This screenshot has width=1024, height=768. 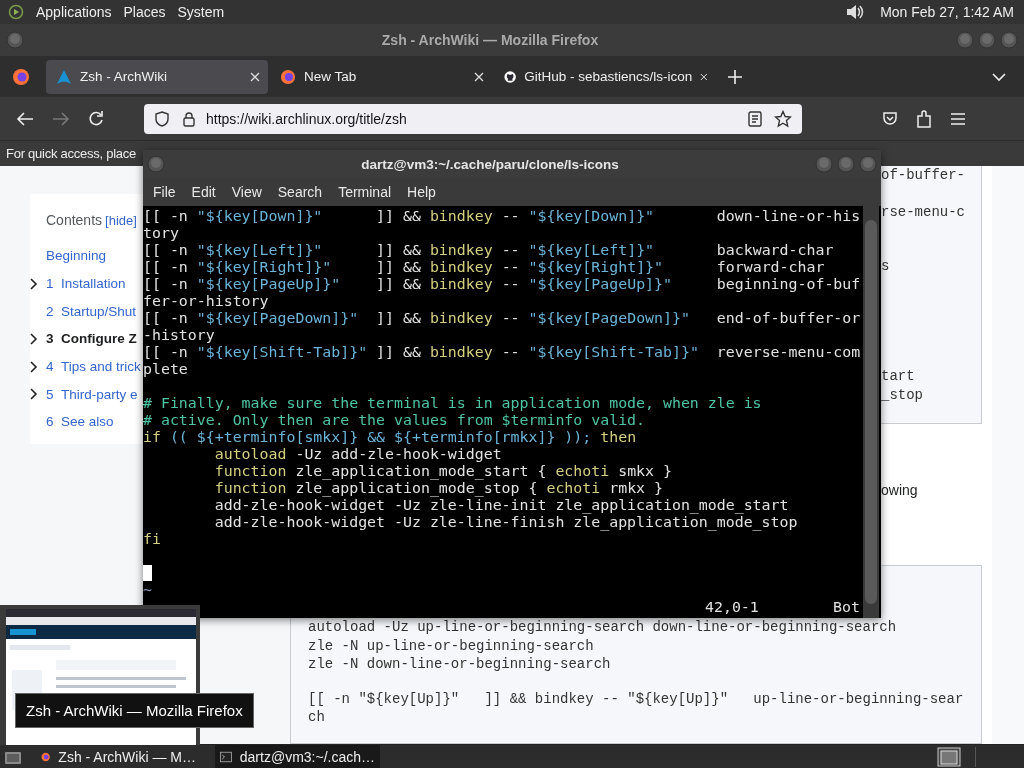 I want to click on terminal-line: add-zle-hook-widget -Uz zle-line-init zle_application_mode_start, so click(x=501, y=505).